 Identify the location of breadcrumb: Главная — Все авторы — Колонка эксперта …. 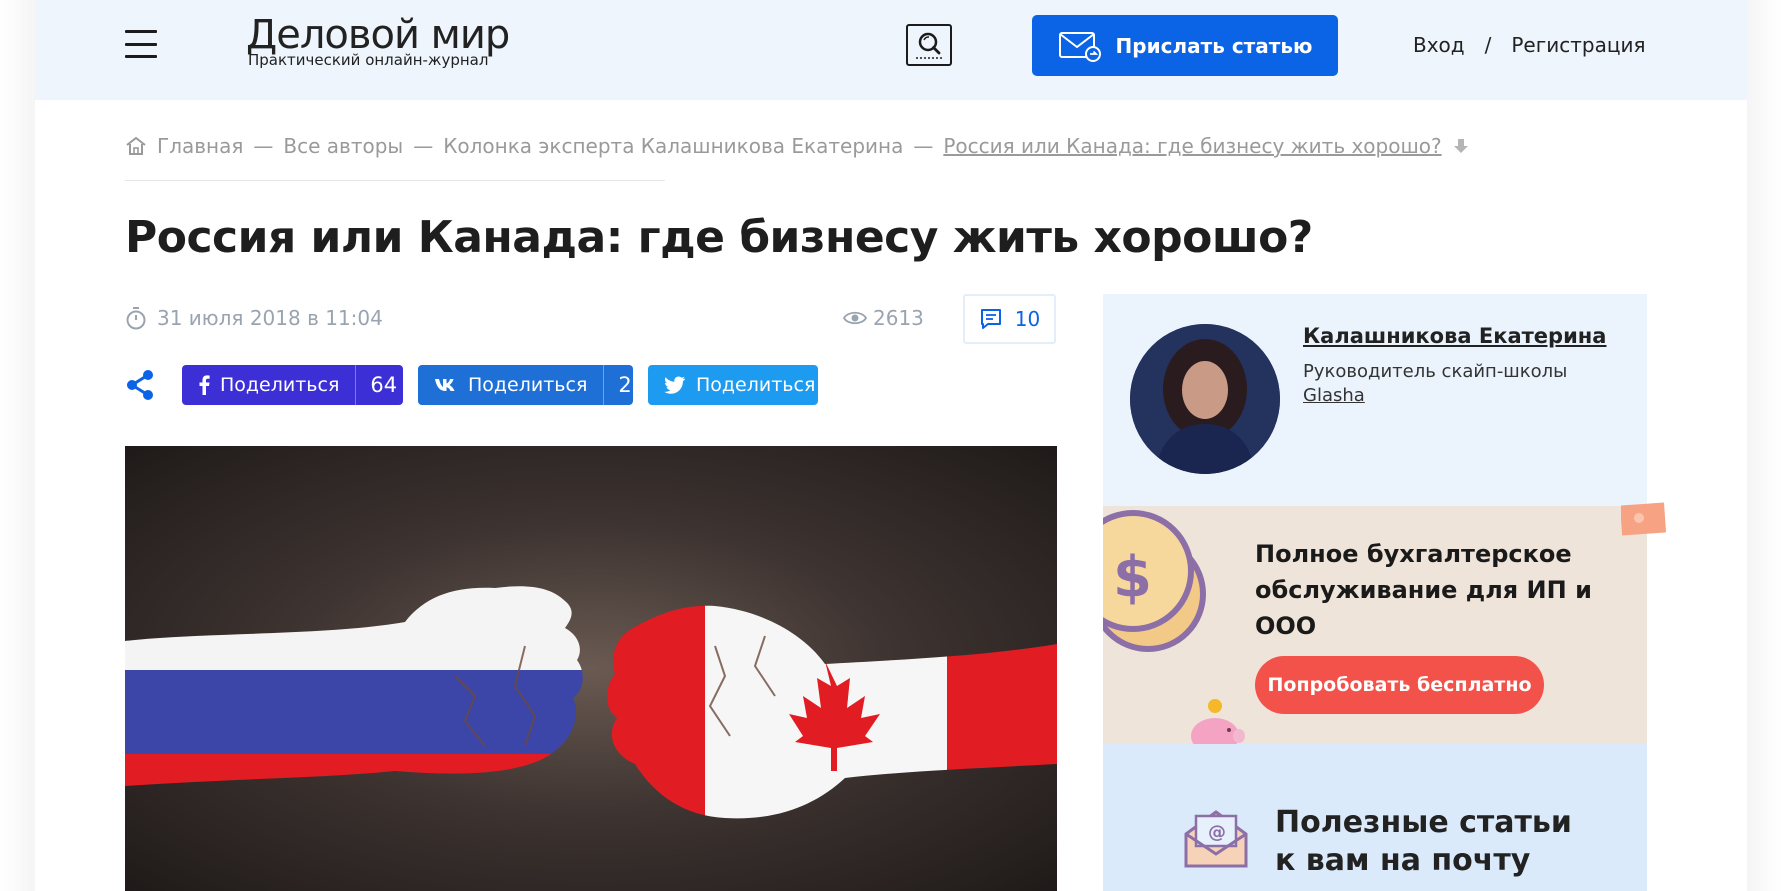
(797, 146).